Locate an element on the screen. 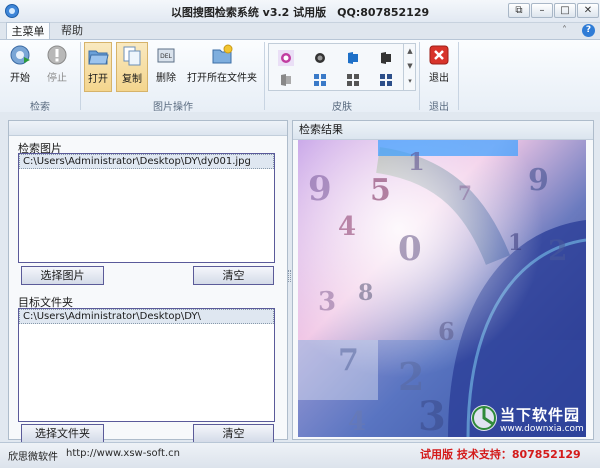 The image size is (600, 468). gear-play-icon is located at coordinates (20, 55).